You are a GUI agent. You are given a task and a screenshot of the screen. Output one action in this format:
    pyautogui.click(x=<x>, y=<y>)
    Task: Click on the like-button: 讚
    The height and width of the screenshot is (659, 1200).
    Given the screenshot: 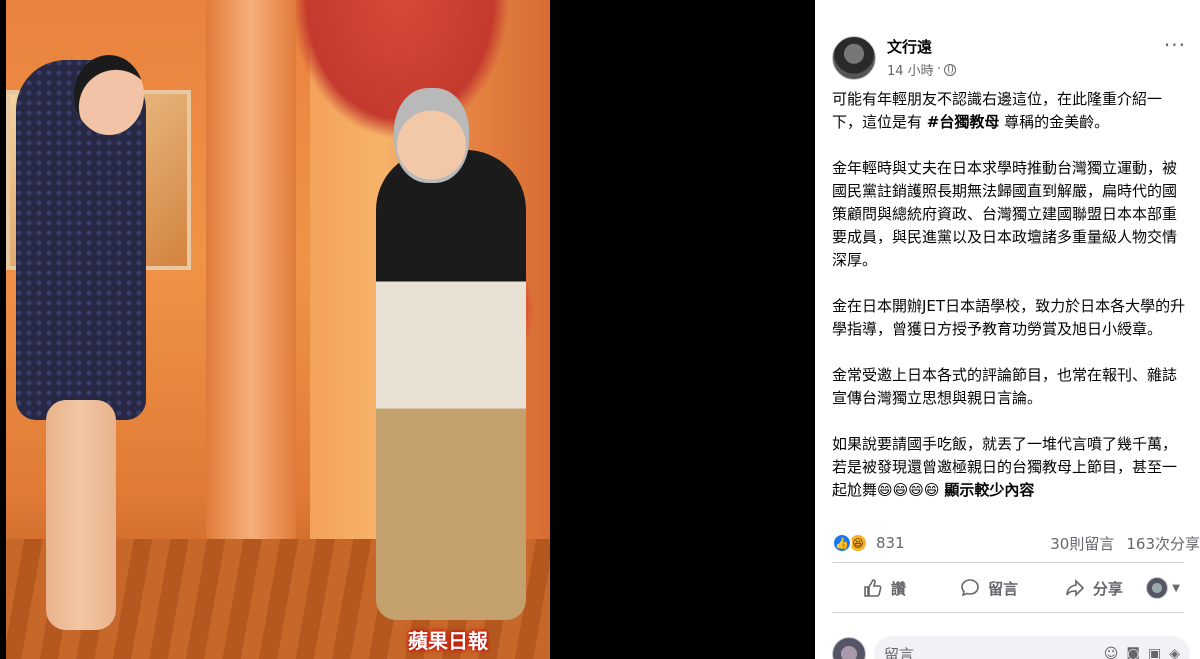 What is the action you would take?
    pyautogui.click(x=884, y=588)
    